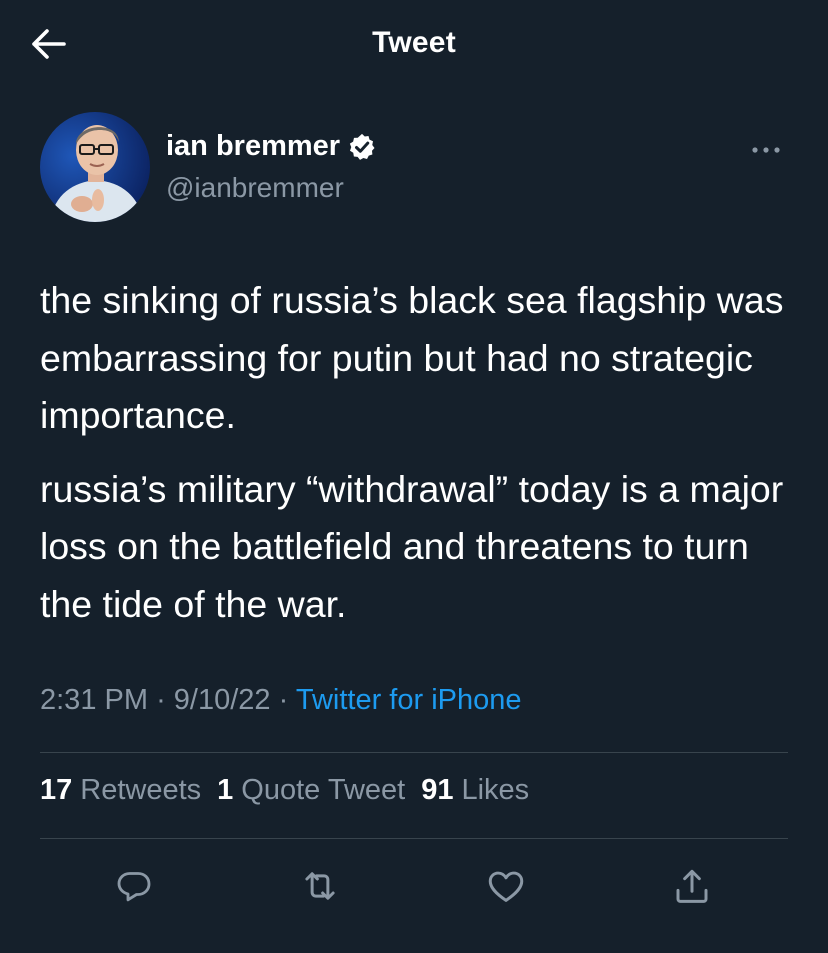  I want to click on quote-tweets-count: 1, so click(225, 790).